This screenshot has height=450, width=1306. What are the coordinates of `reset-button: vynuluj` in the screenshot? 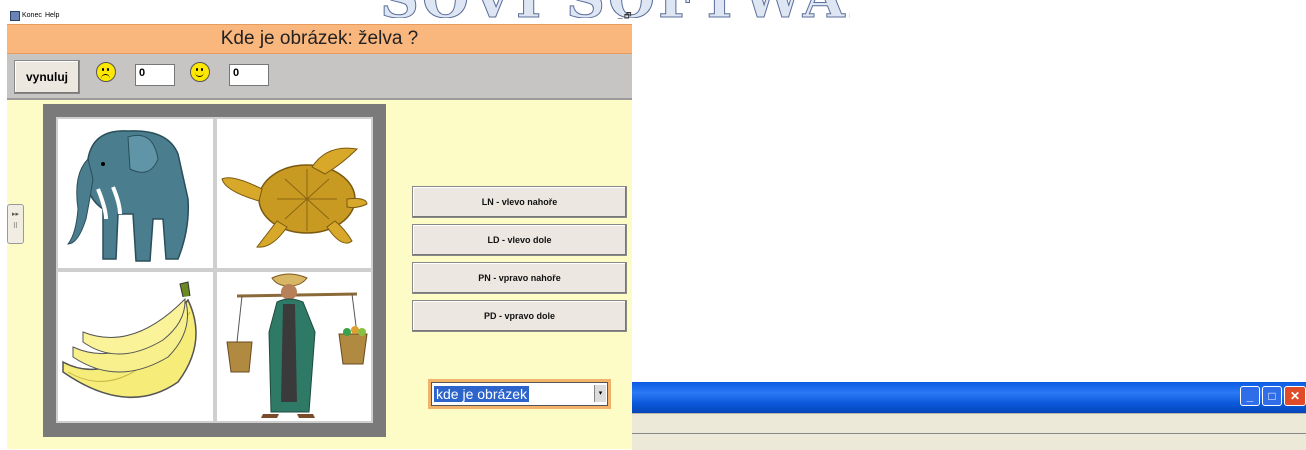 It's located at (47, 77).